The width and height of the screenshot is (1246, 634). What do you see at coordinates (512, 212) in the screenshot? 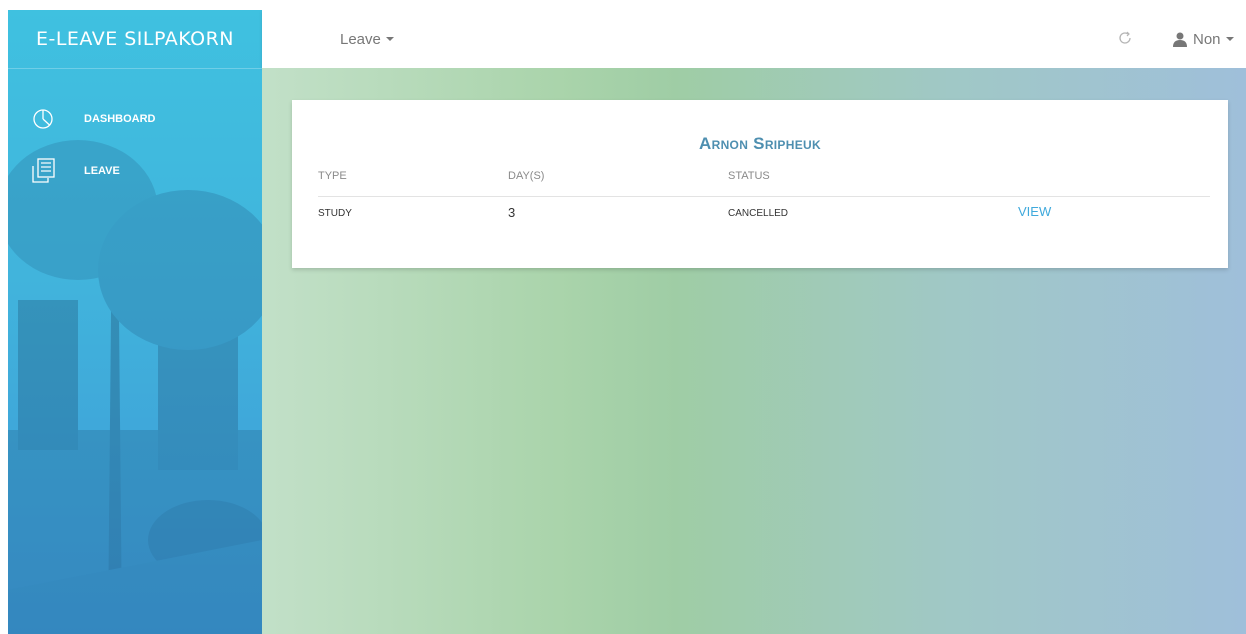
I see `cell-days: 3` at bounding box center [512, 212].